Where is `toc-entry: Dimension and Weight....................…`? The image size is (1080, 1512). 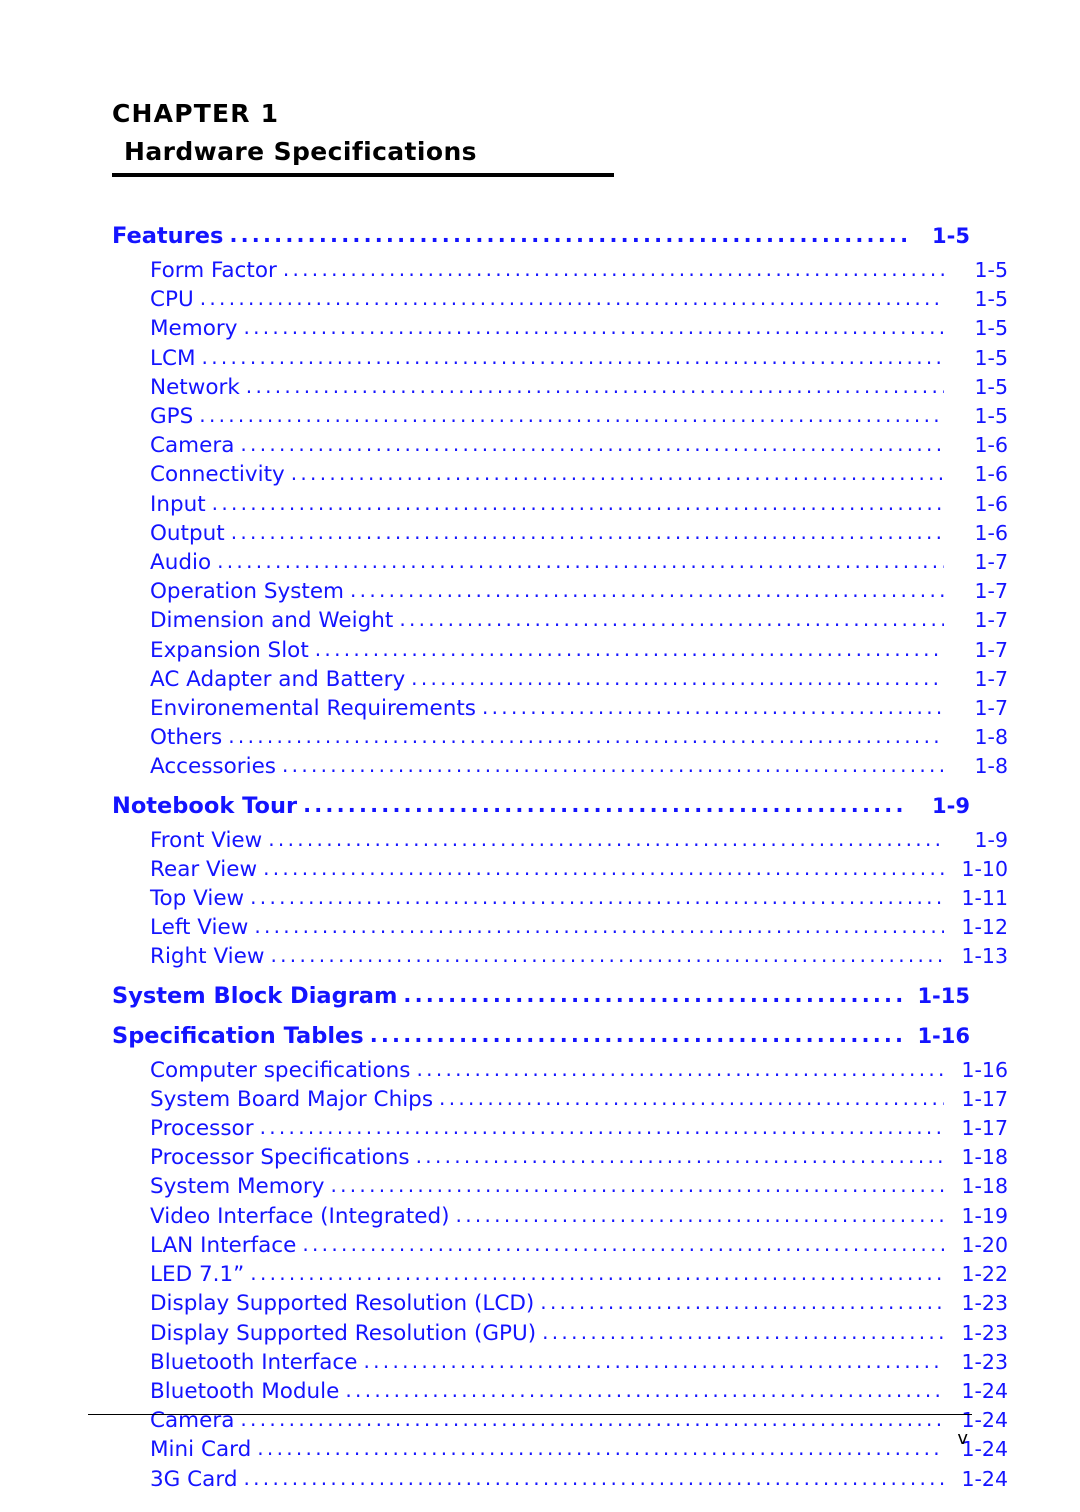
toc-entry: Dimension and Weight....................… is located at coordinates (560, 620).